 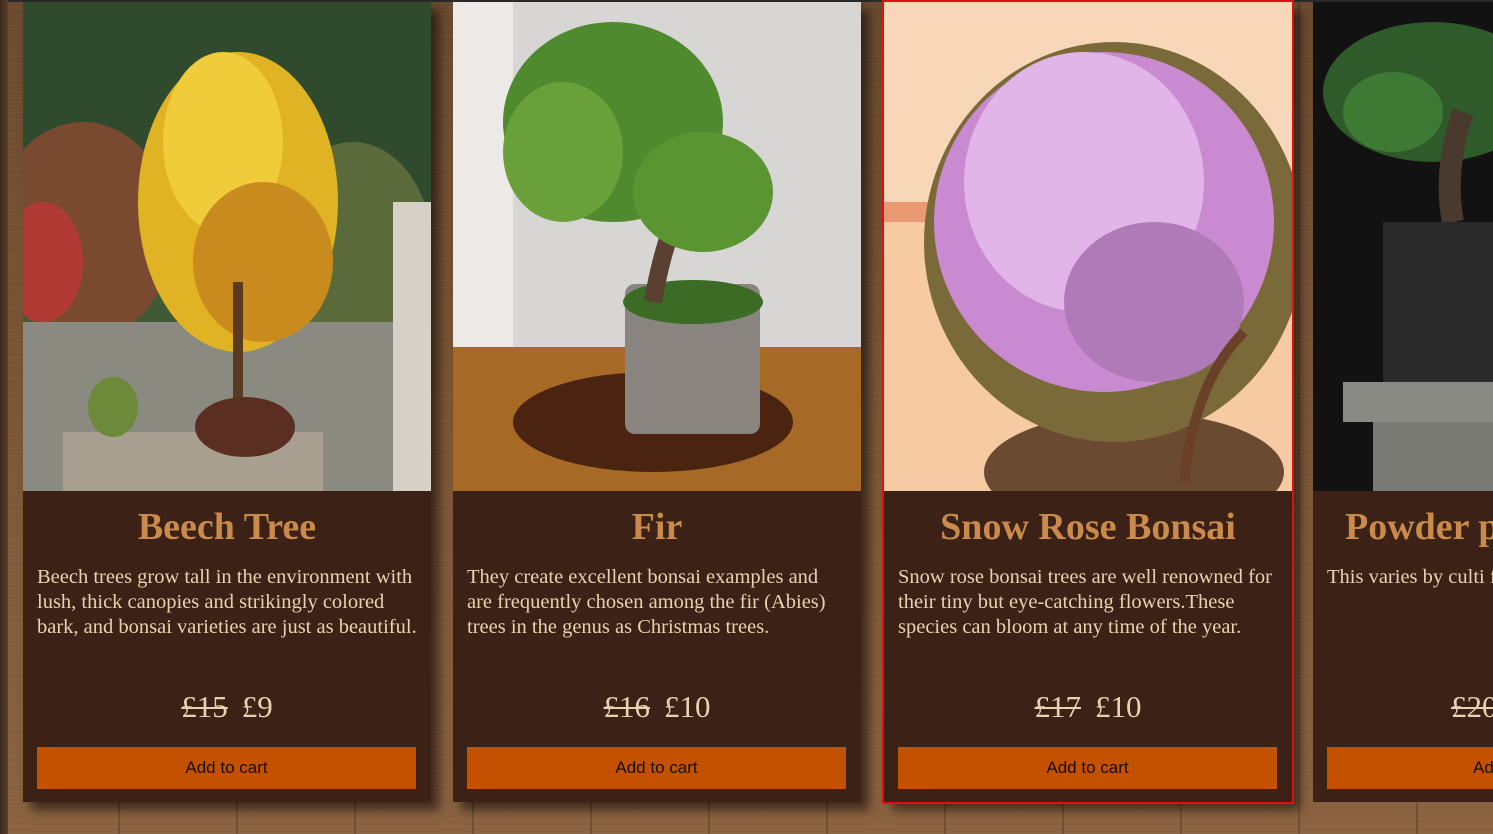 What do you see at coordinates (1472, 706) in the screenshot?
I see `old-price: £20` at bounding box center [1472, 706].